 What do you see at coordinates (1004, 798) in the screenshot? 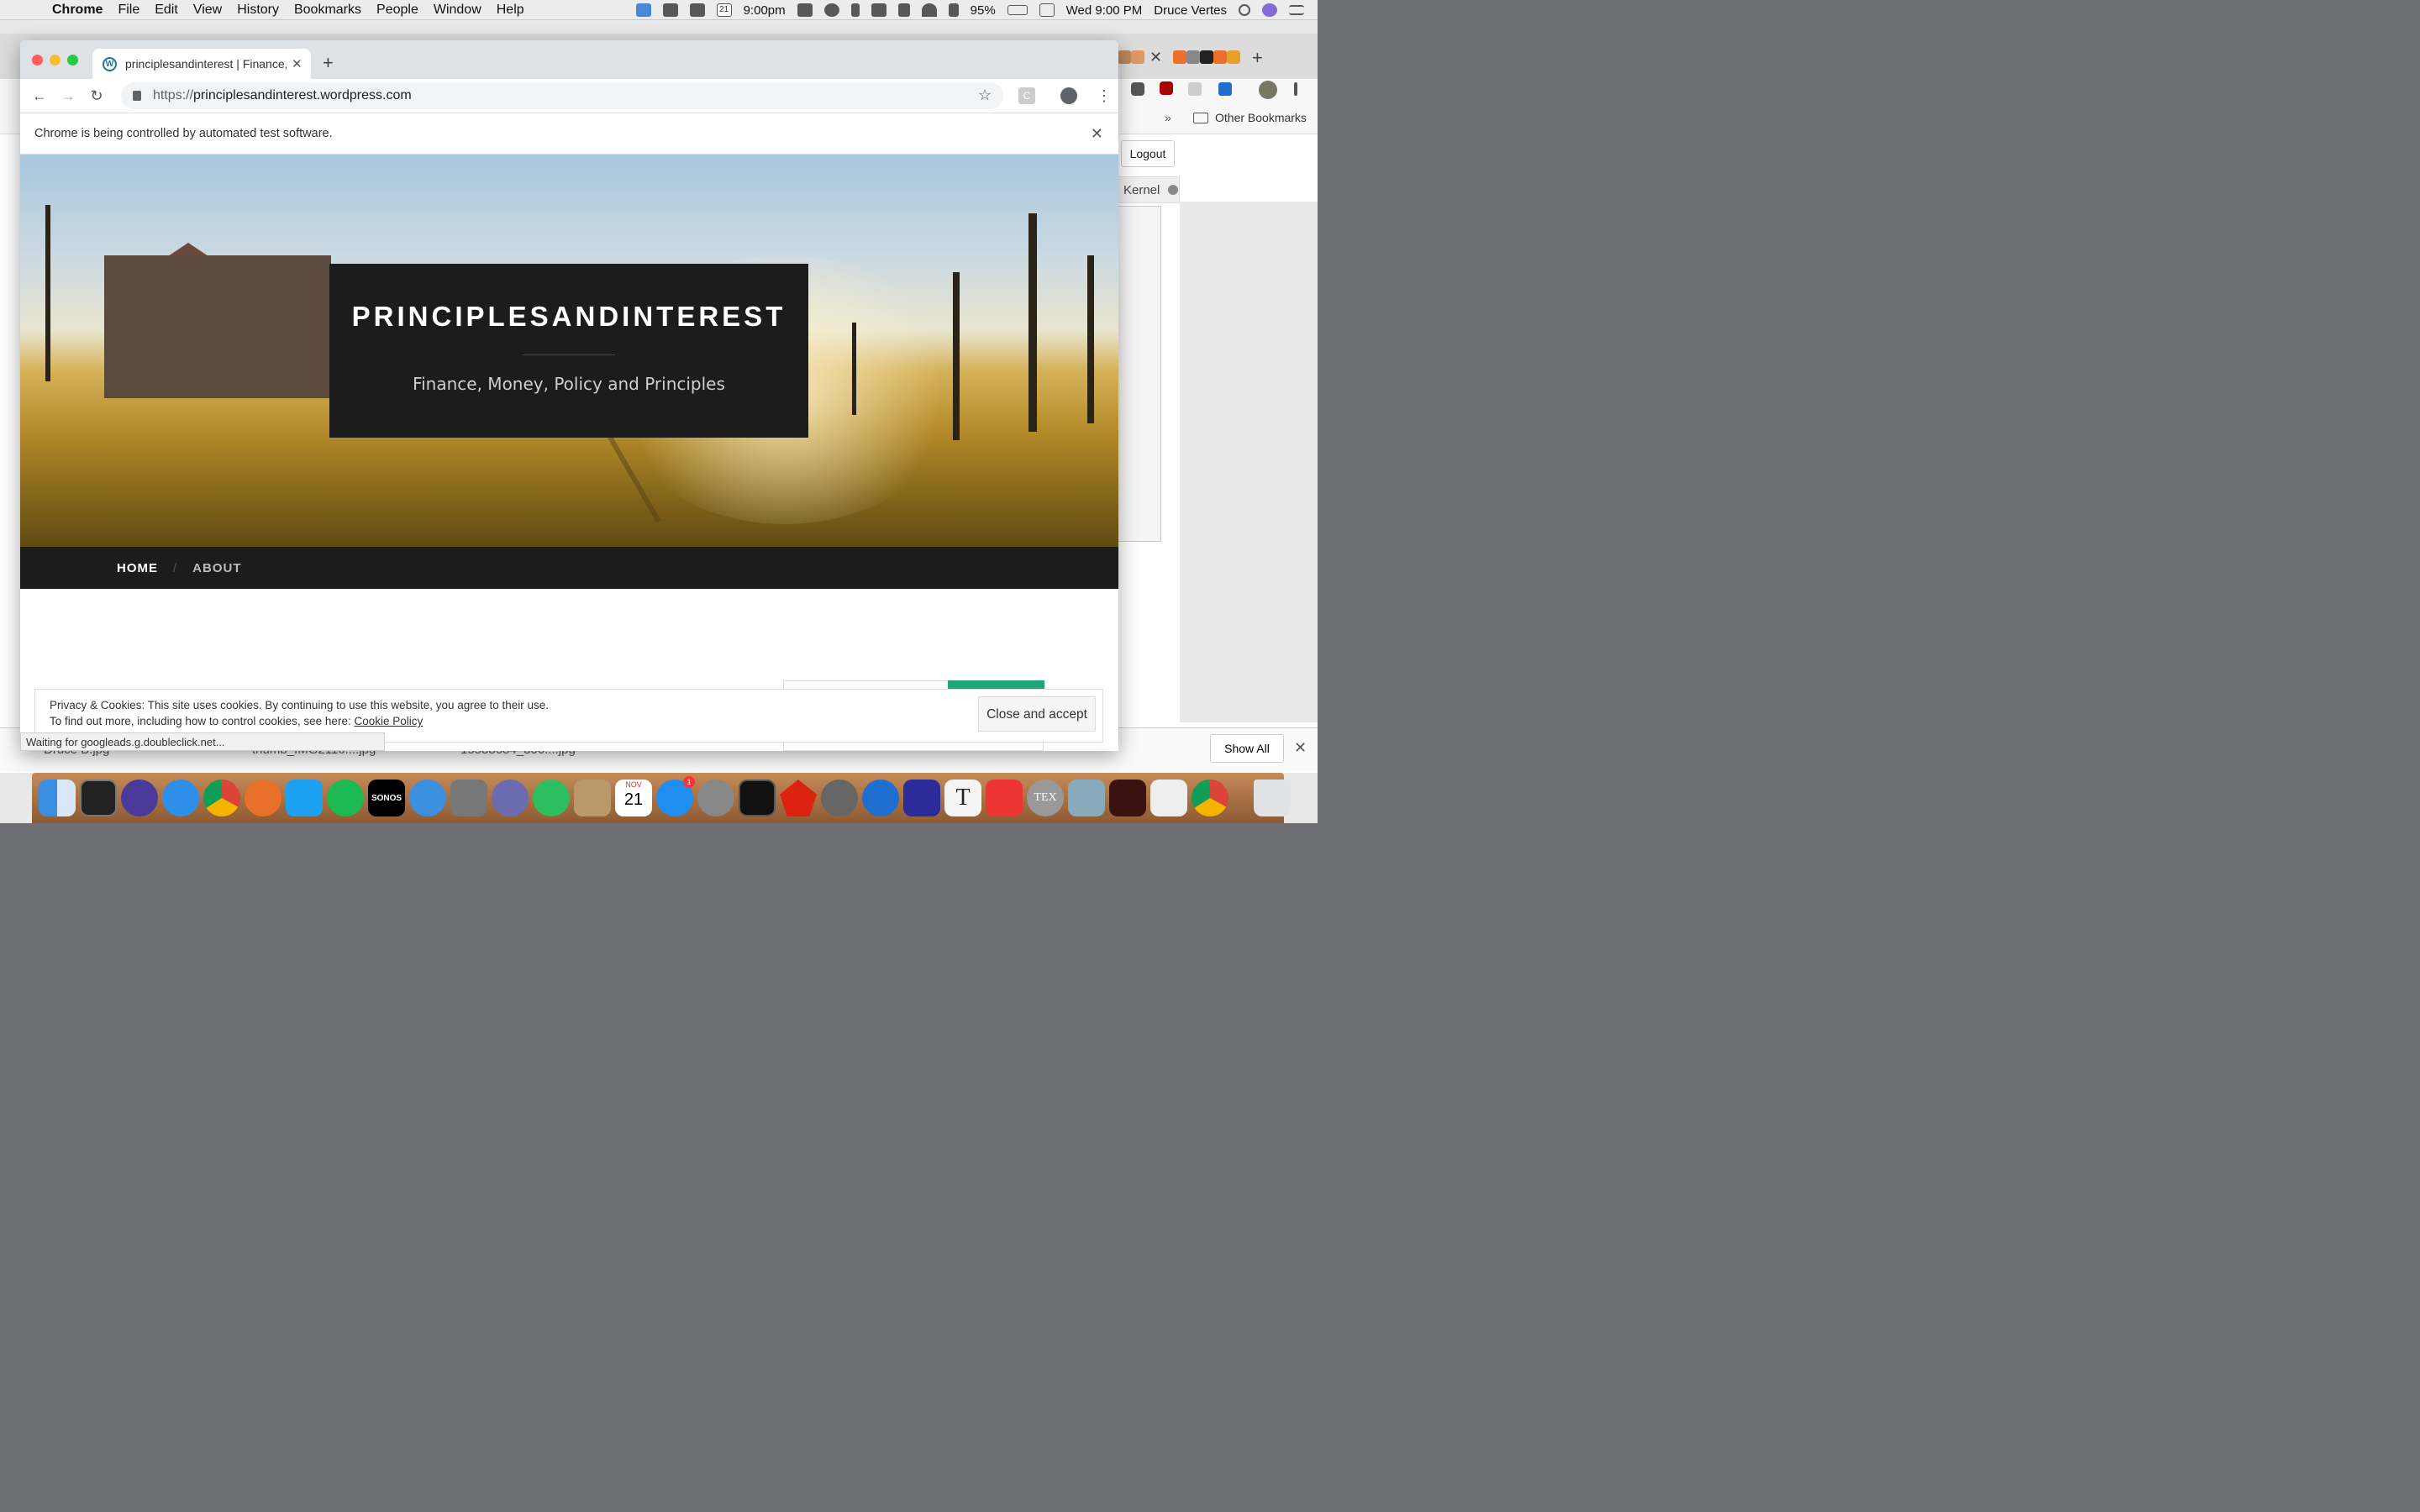
I see `pdf-dock-icon` at bounding box center [1004, 798].